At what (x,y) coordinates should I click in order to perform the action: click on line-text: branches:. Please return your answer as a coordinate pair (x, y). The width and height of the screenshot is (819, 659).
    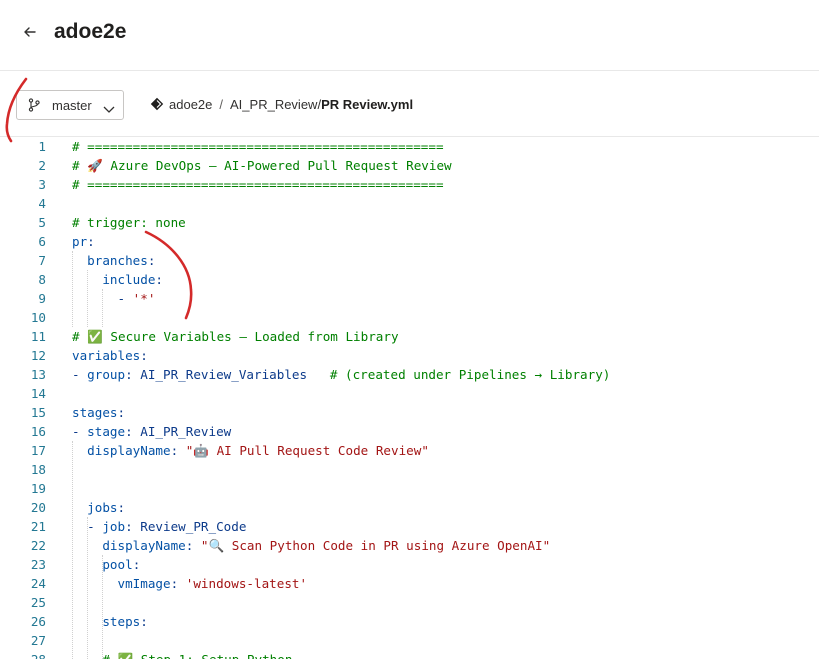
    Looking at the image, I should click on (121, 260).